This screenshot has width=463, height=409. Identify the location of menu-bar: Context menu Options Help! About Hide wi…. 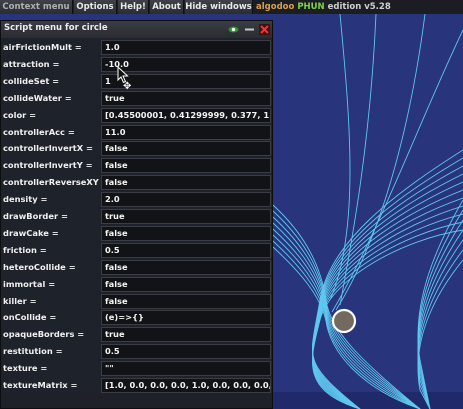
(231, 7).